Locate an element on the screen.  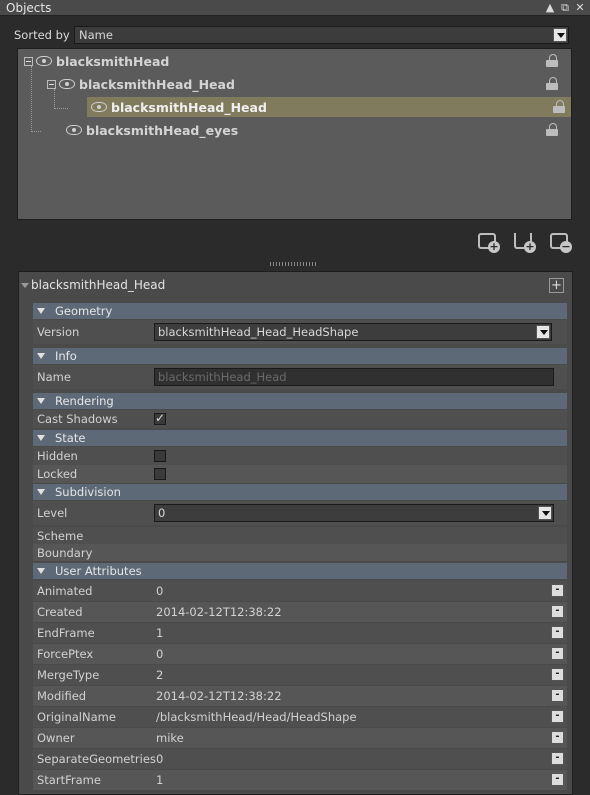
attribute-value: /blacksmithHead/Head/HeadShape is located at coordinates (256, 717).